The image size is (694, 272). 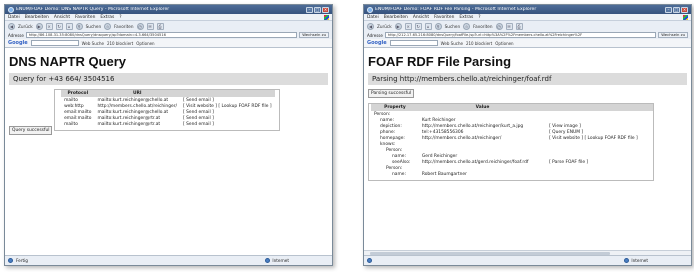 I want to click on page-icon, so click(x=369, y=260).